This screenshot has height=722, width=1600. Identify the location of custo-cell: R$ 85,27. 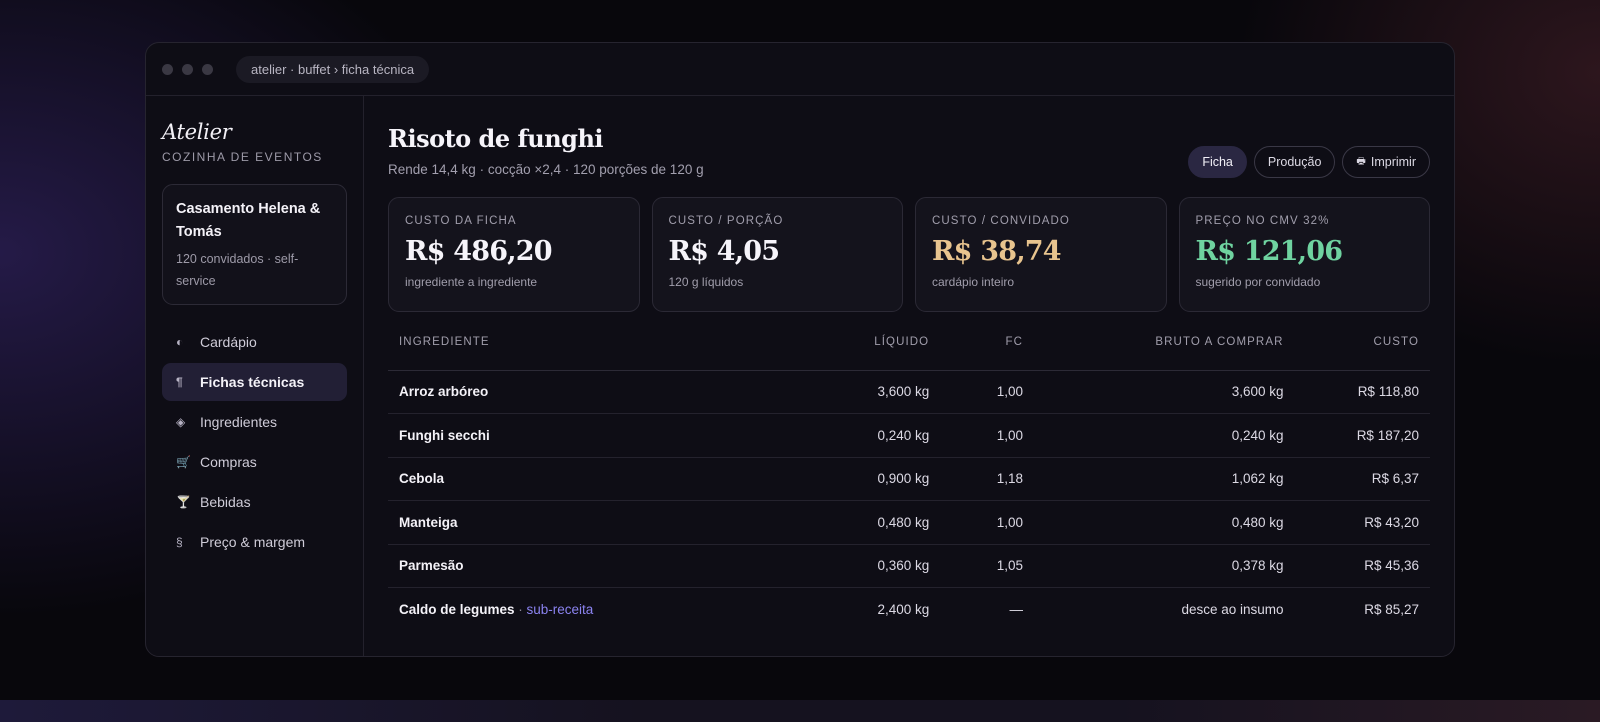
(1391, 609).